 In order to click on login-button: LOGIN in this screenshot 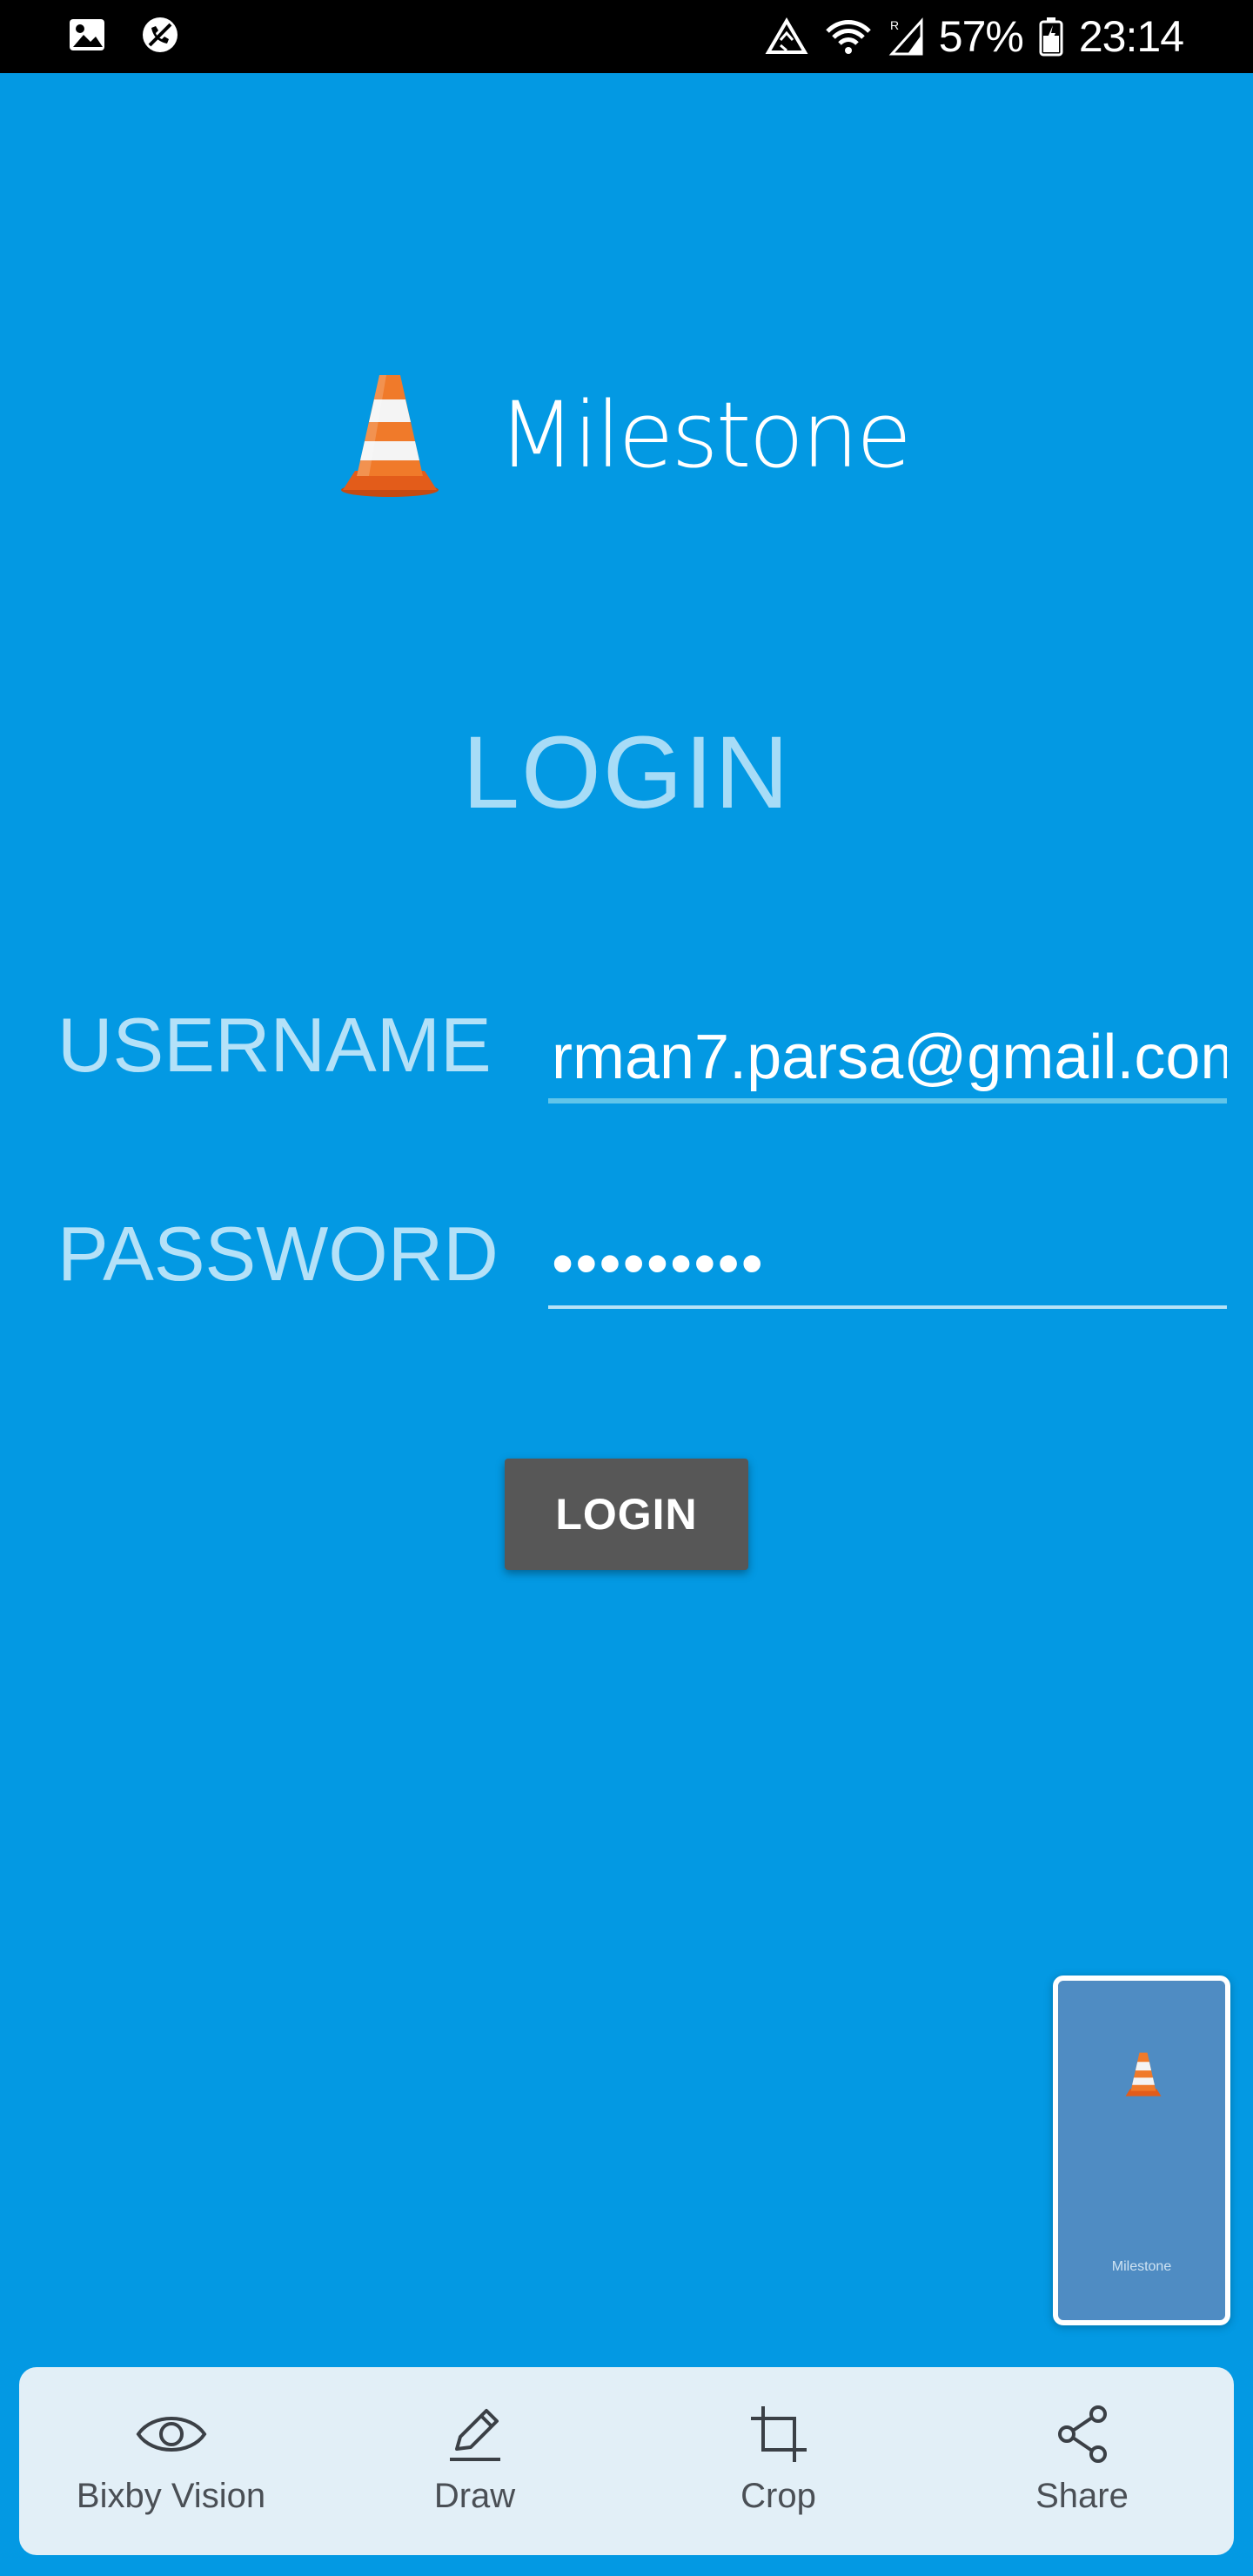, I will do `click(626, 1515)`.